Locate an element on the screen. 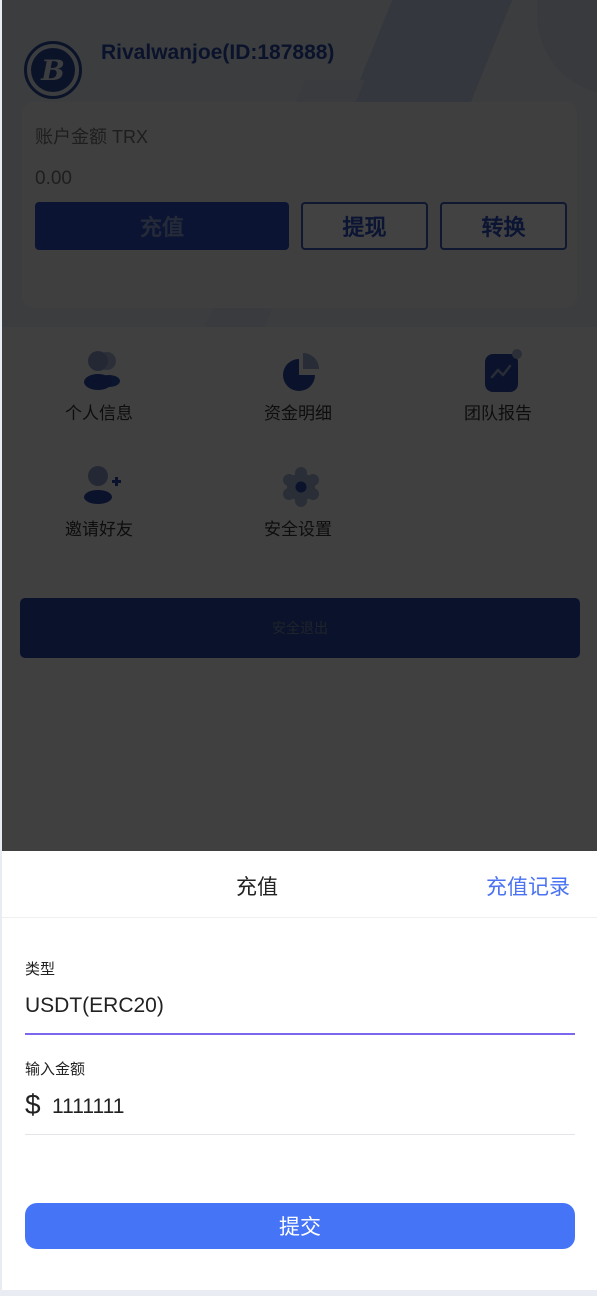 This screenshot has width=597, height=1296. amount-label: 输入金额 is located at coordinates (55, 1069).